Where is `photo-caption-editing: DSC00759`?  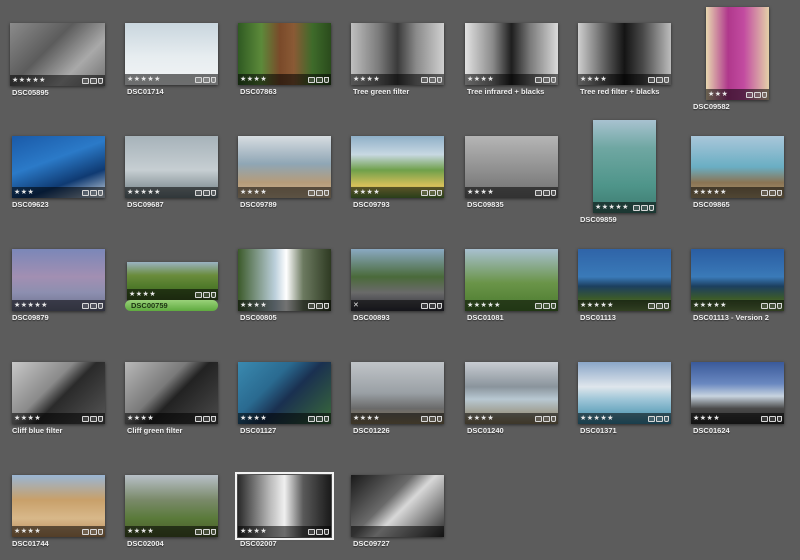 photo-caption-editing: DSC00759 is located at coordinates (171, 305).